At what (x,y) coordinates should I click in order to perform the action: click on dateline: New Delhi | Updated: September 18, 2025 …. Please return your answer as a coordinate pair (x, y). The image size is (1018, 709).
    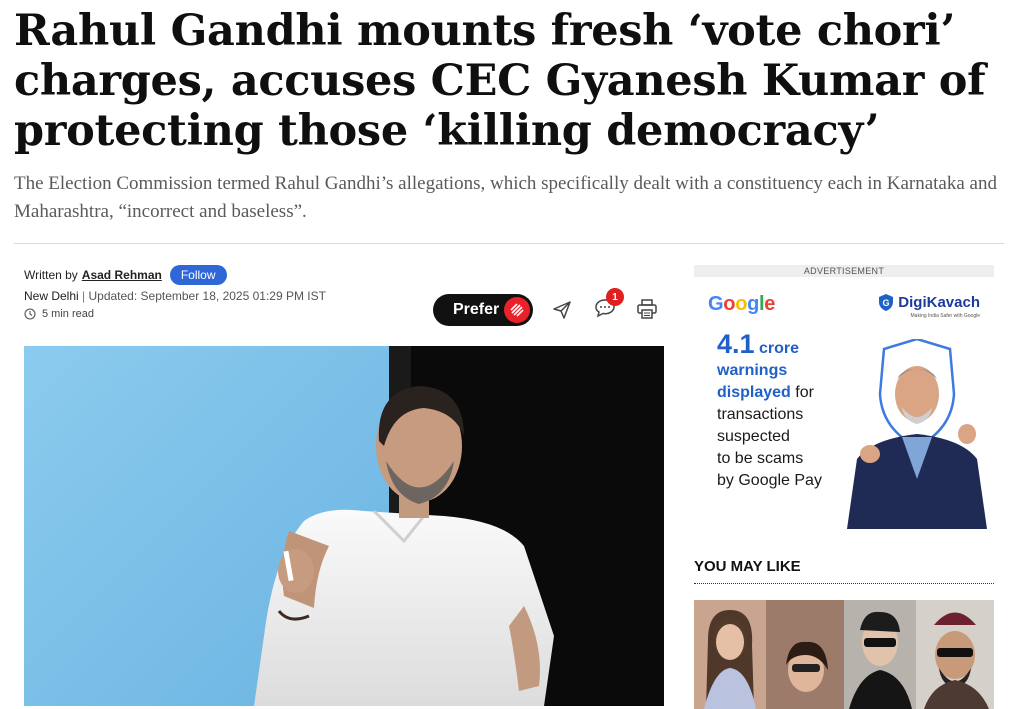
    Looking at the image, I should click on (175, 296).